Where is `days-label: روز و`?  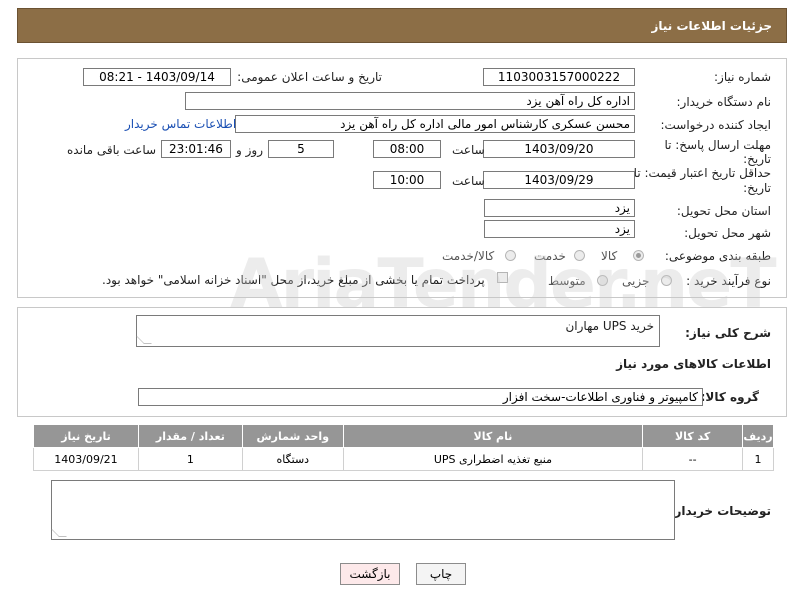 days-label: روز و is located at coordinates (249, 150).